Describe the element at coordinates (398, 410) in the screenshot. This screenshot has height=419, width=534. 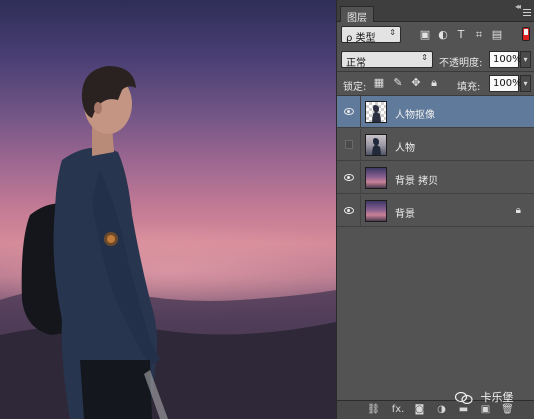
I see `fx-icon: fx.` at that location.